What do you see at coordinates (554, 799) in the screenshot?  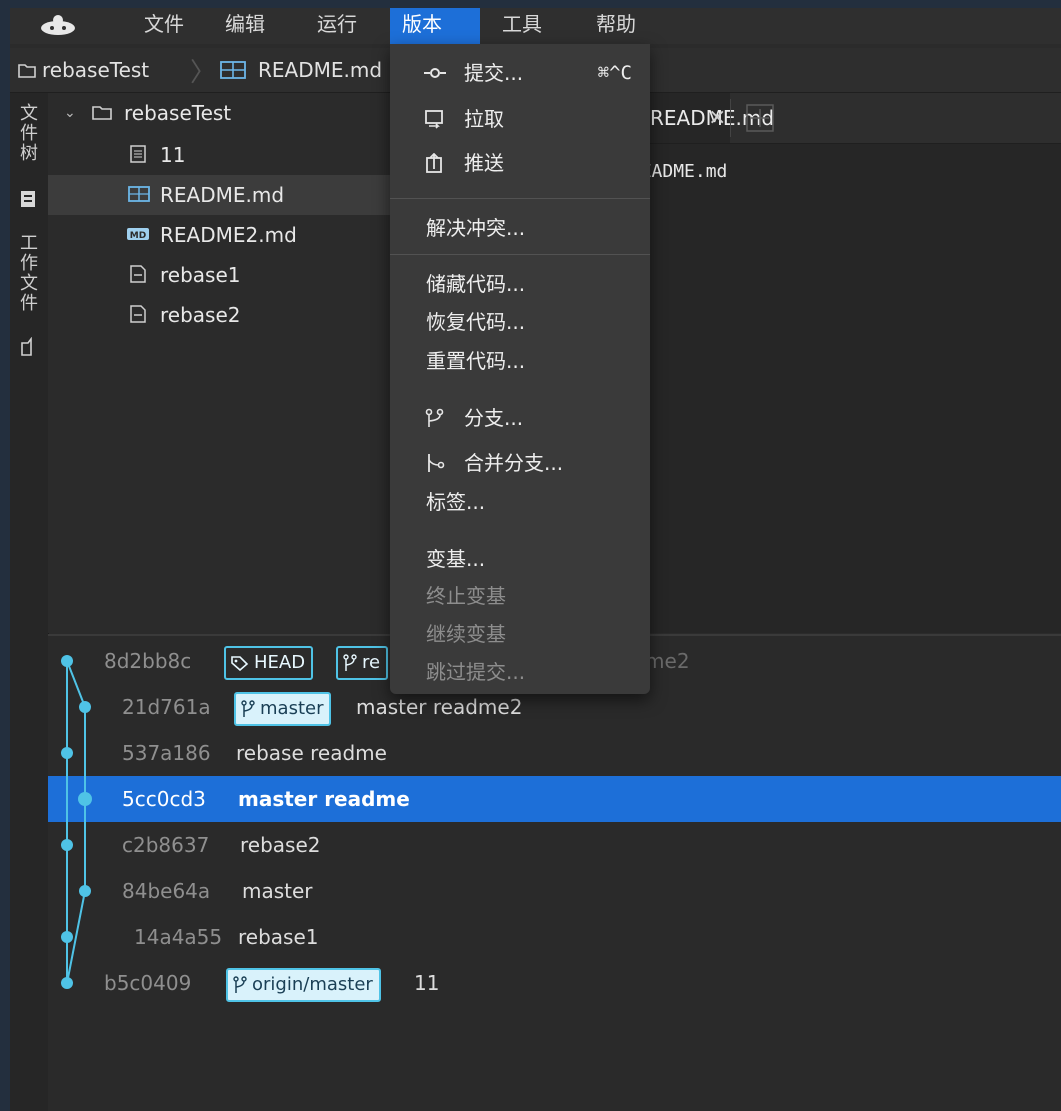 I see `commit-row: 5cc0cd3 master readme` at bounding box center [554, 799].